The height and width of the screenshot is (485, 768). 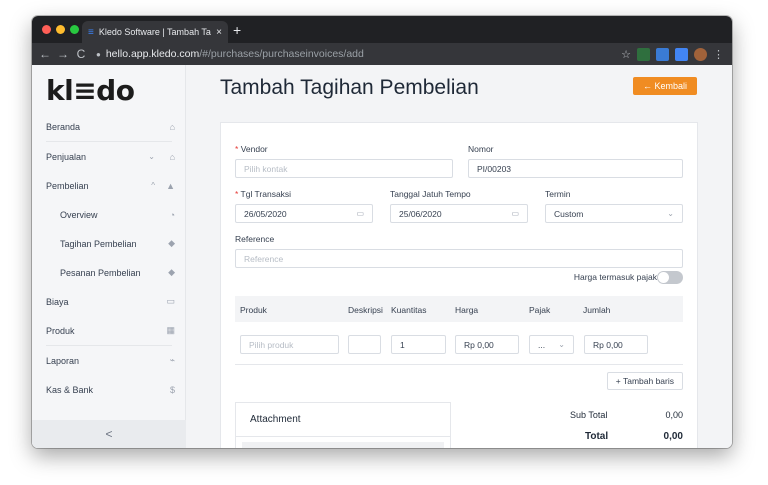 What do you see at coordinates (237, 30) in the screenshot?
I see `new-tab-button: +` at bounding box center [237, 30].